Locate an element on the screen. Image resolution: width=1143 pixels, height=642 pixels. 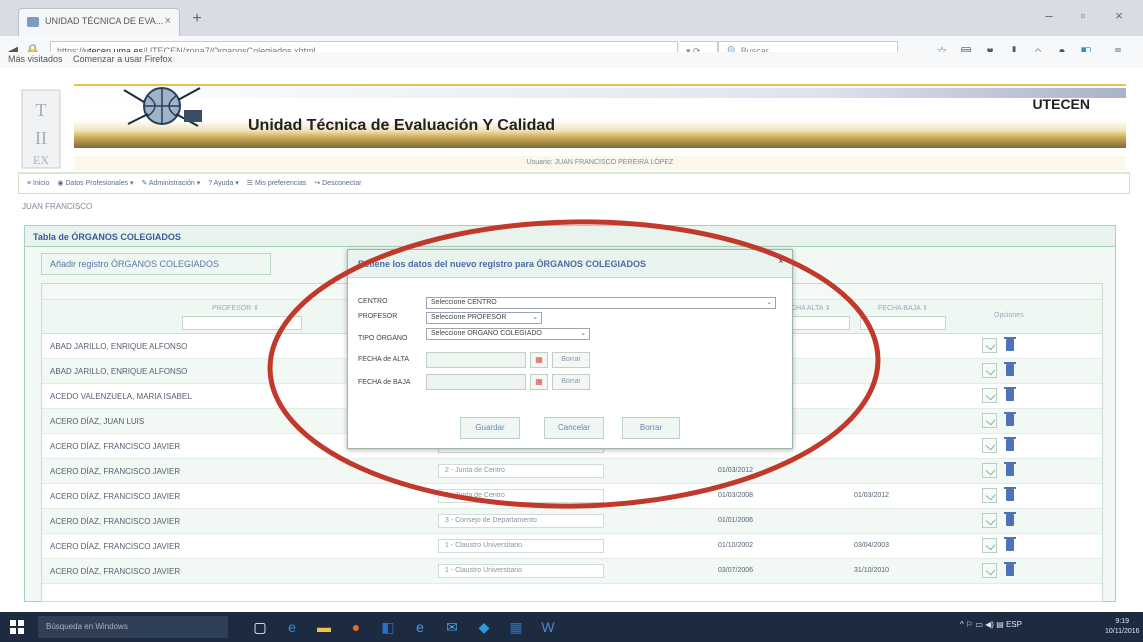
panel-title: Tabla de ÓRGANOS COLEGIADOS is located at coordinates (570, 236).